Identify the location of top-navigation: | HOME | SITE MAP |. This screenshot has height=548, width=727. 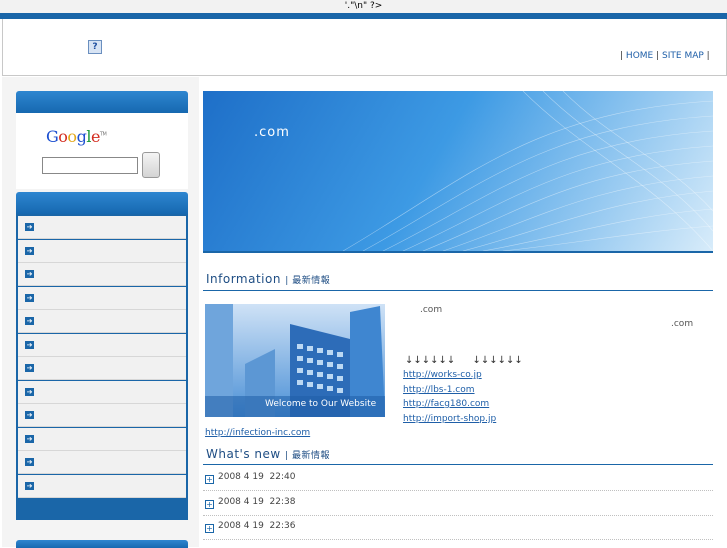
(665, 56).